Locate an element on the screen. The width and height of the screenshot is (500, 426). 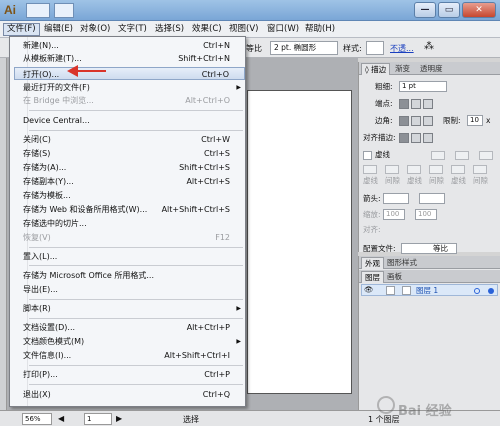
gap-label-1: 间隙 is located at coordinates (392, 180).